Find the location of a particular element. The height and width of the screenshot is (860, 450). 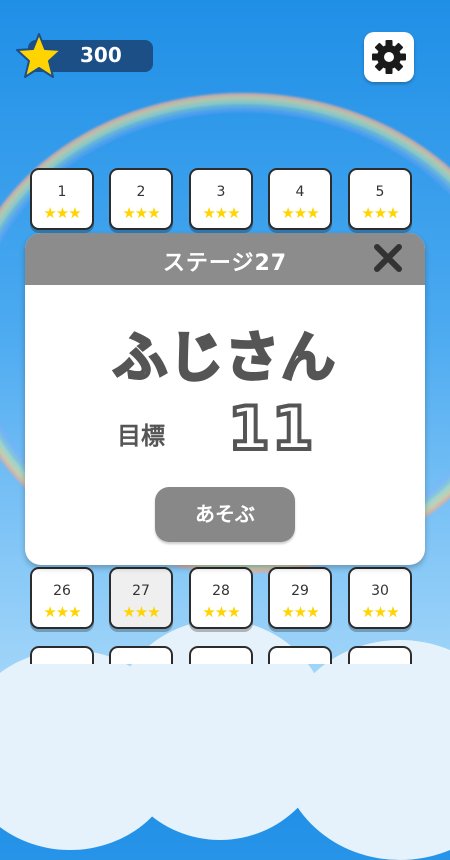

stage-name: ふじさん is located at coordinates (224, 358).